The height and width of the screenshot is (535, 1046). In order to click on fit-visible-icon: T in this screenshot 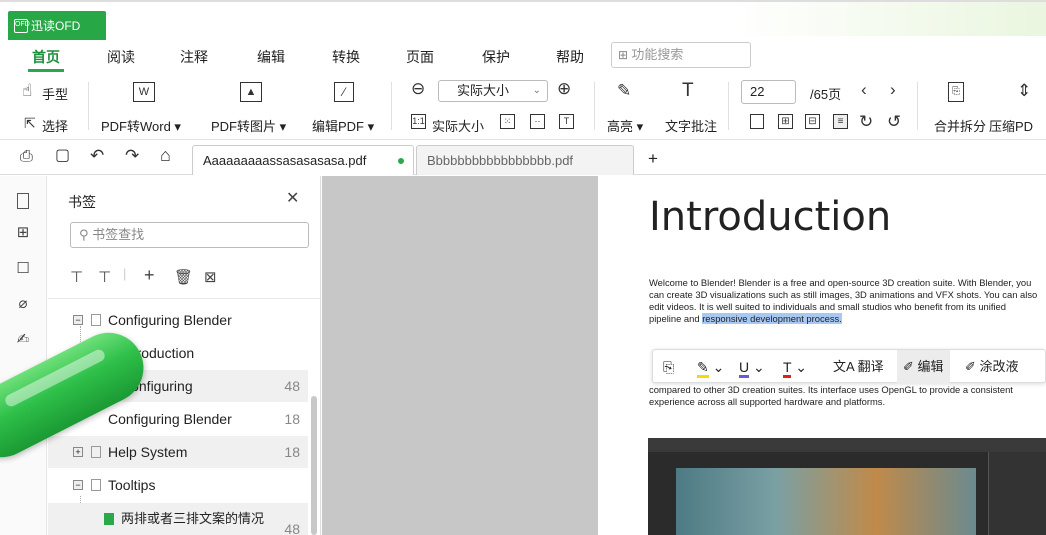, I will do `click(566, 121)`.